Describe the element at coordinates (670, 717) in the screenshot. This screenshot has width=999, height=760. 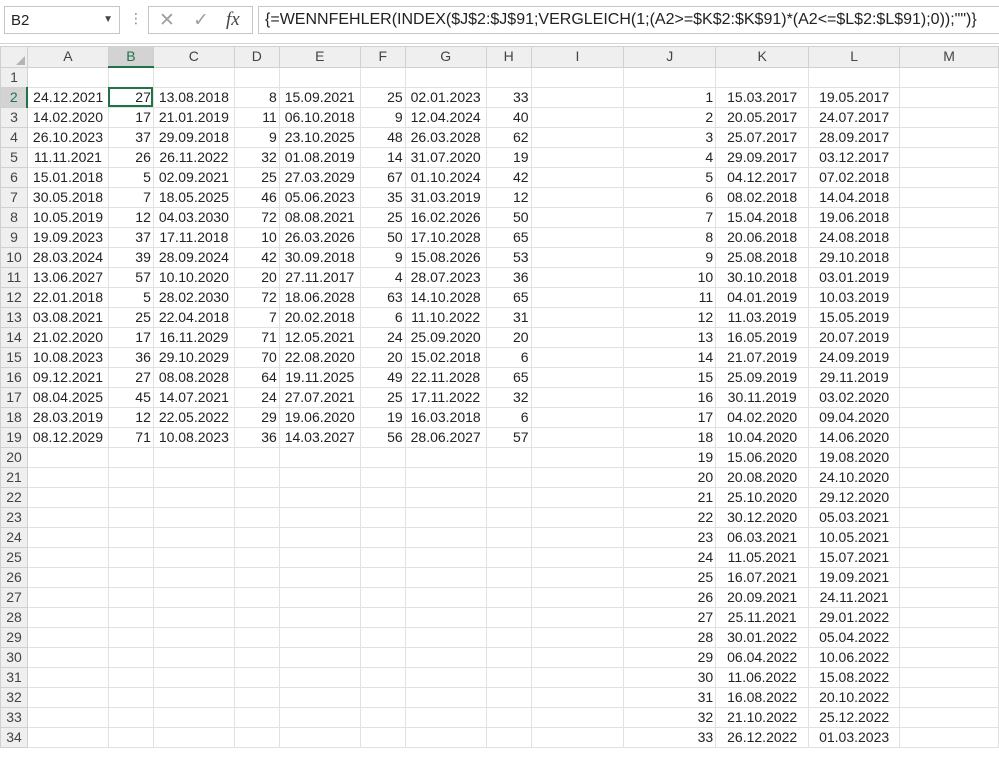
I see `cell-j33: 32` at that location.